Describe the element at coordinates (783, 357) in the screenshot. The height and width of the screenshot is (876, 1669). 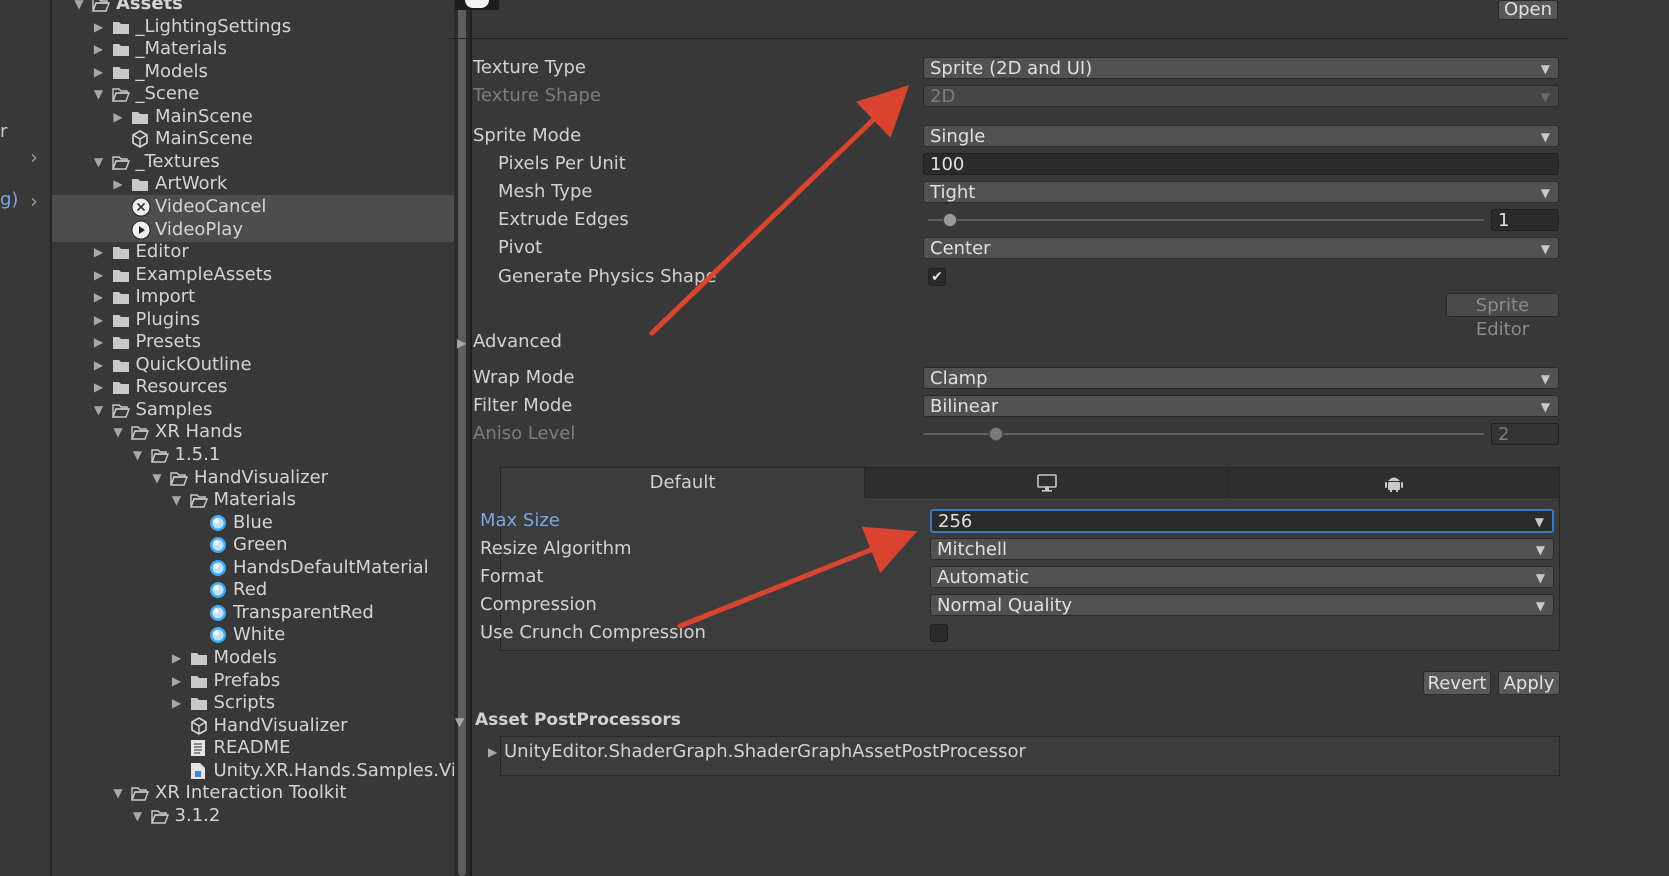
I see `annotation-arrows` at that location.